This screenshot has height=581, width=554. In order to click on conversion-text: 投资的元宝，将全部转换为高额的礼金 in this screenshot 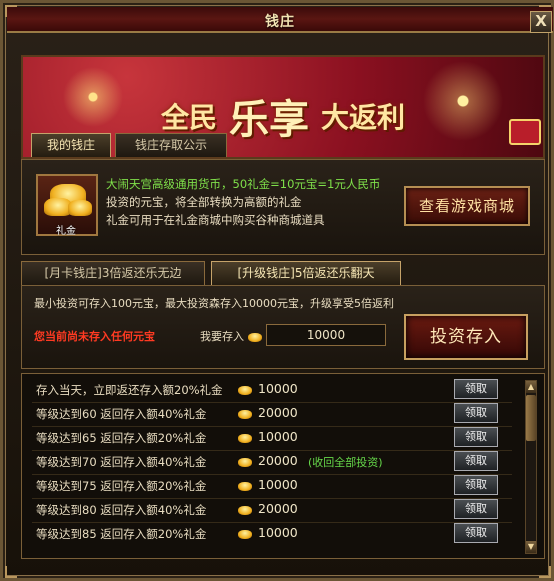, I will do `click(204, 202)`.